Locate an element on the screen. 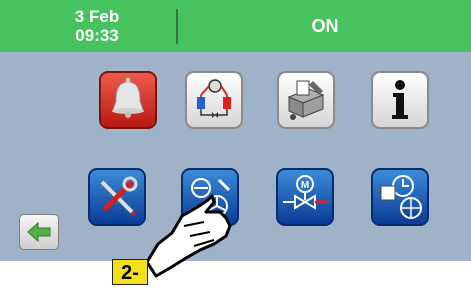 The image size is (471, 287). step-badge: 2- is located at coordinates (130, 272).